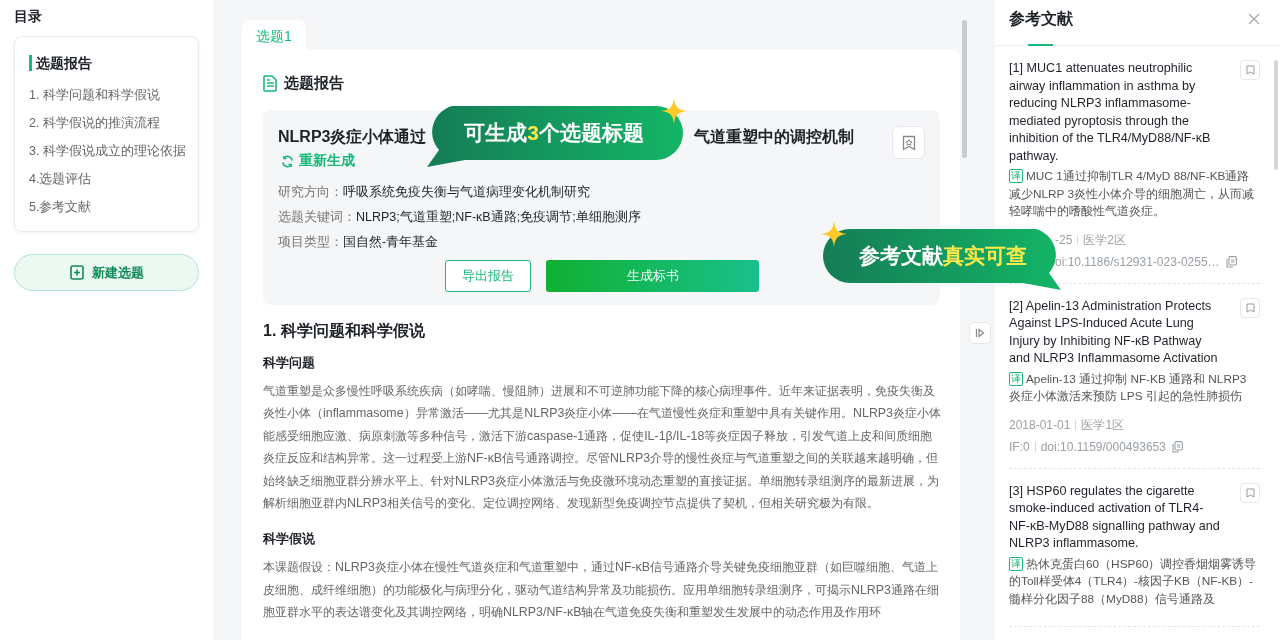 Image resolution: width=1280 pixels, height=640 pixels. I want to click on toc-item: 1. 科学问题和科学假说, so click(106, 95).